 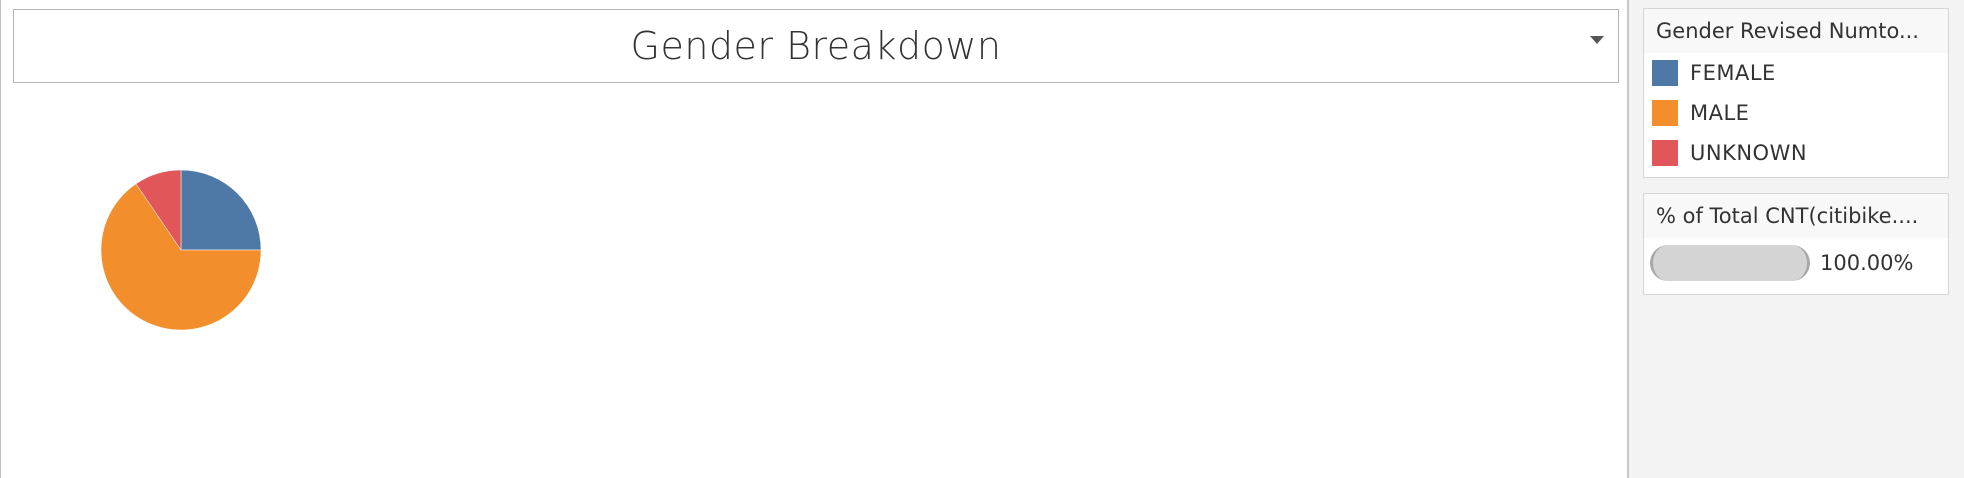 What do you see at coordinates (1665, 153) in the screenshot?
I see `legend-swatch-unknown` at bounding box center [1665, 153].